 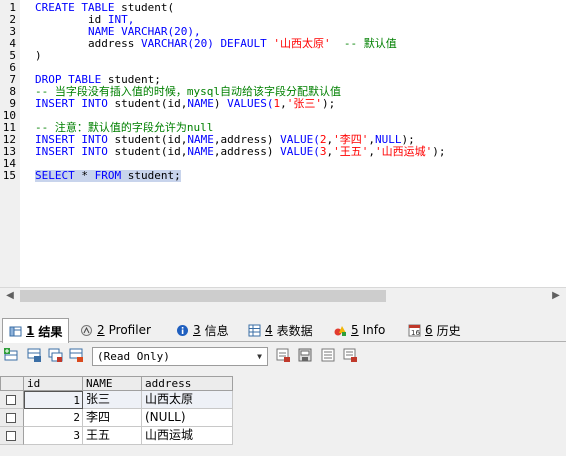 What do you see at coordinates (88, 43) in the screenshot?
I see `code-token: address` at bounding box center [88, 43].